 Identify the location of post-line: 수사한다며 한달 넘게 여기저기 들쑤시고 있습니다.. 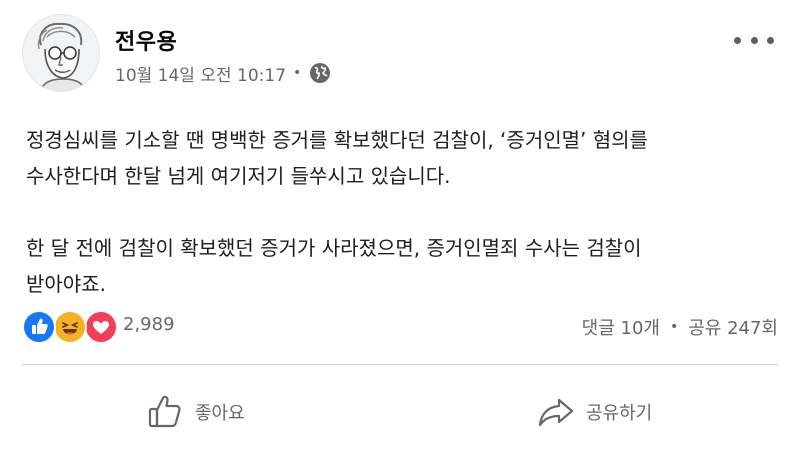
(238, 176).